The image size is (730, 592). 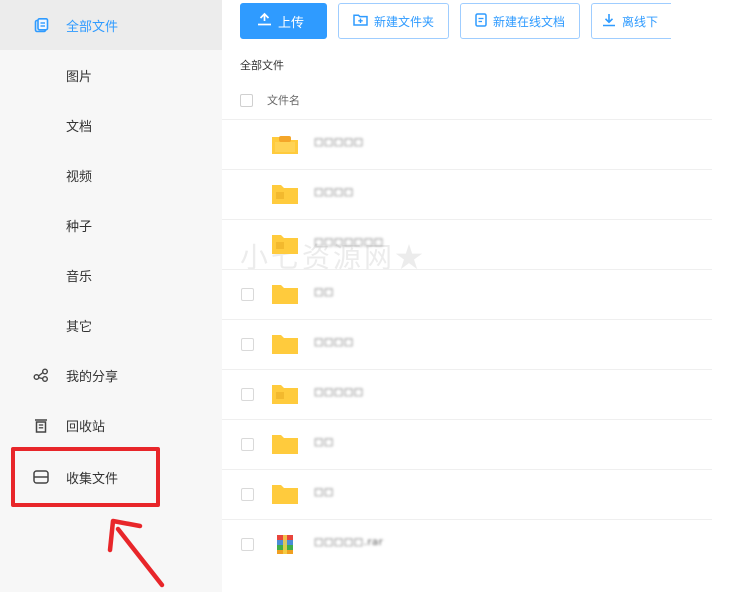 I want to click on file-row: □□□□□.rar, so click(x=467, y=544).